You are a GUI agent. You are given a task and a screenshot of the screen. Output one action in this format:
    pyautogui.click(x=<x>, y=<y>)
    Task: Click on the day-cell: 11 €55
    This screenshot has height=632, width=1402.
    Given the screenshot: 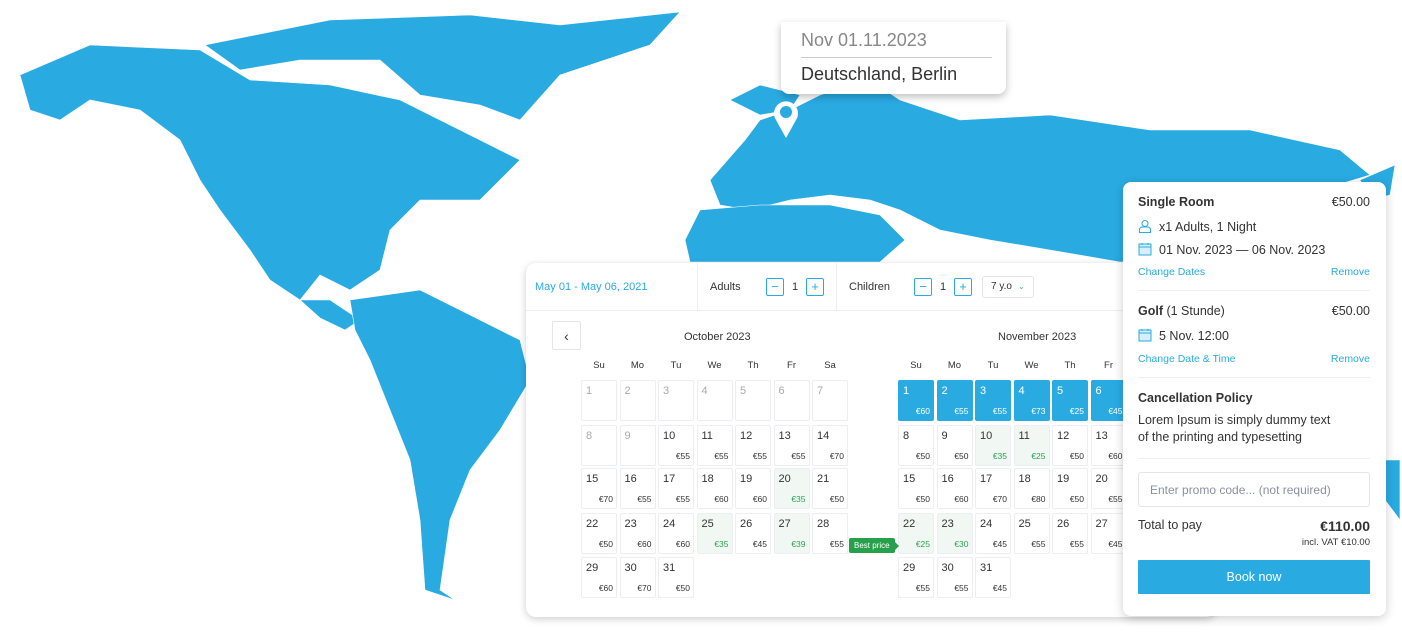 What is the action you would take?
    pyautogui.click(x=714, y=445)
    